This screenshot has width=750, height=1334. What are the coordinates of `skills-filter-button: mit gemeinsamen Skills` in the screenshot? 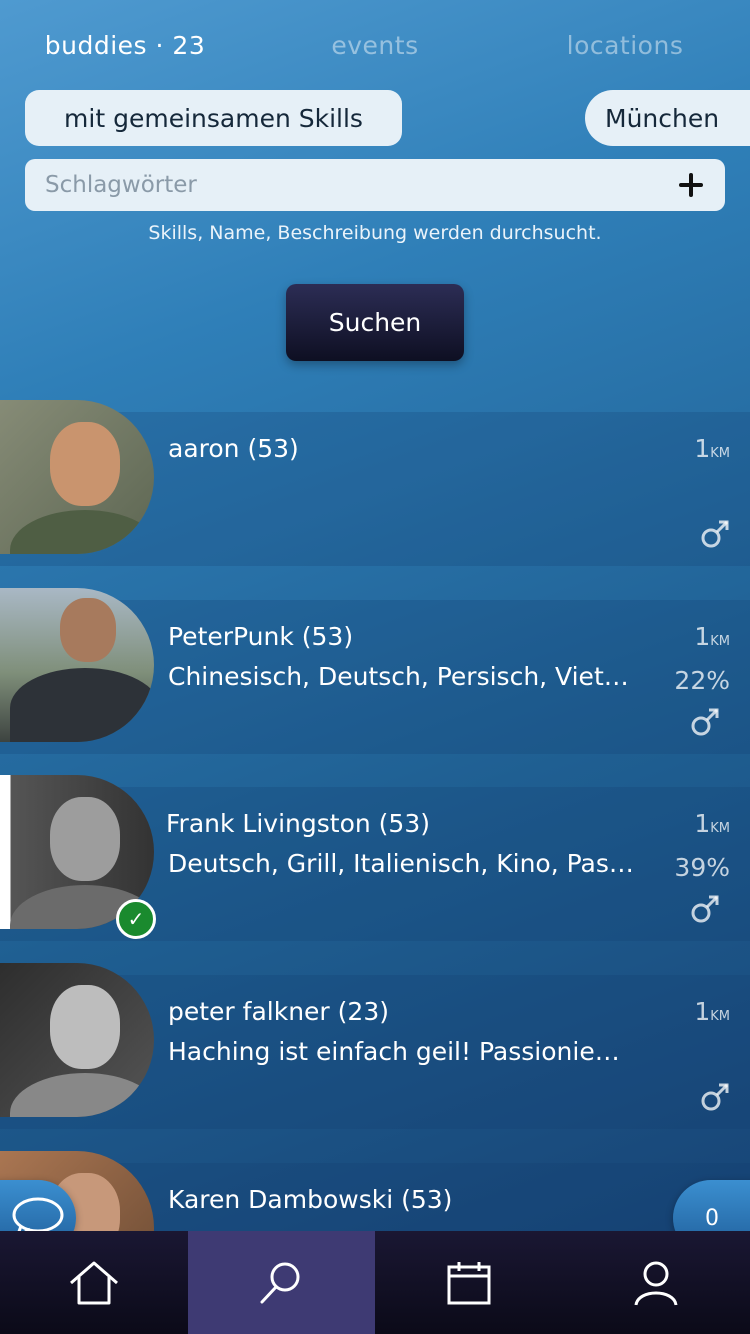 It's located at (213, 118).